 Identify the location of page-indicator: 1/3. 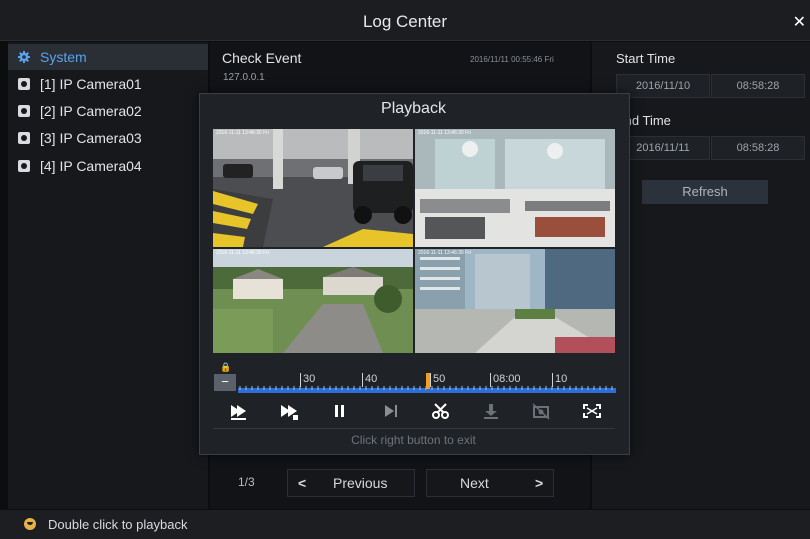
(246, 482).